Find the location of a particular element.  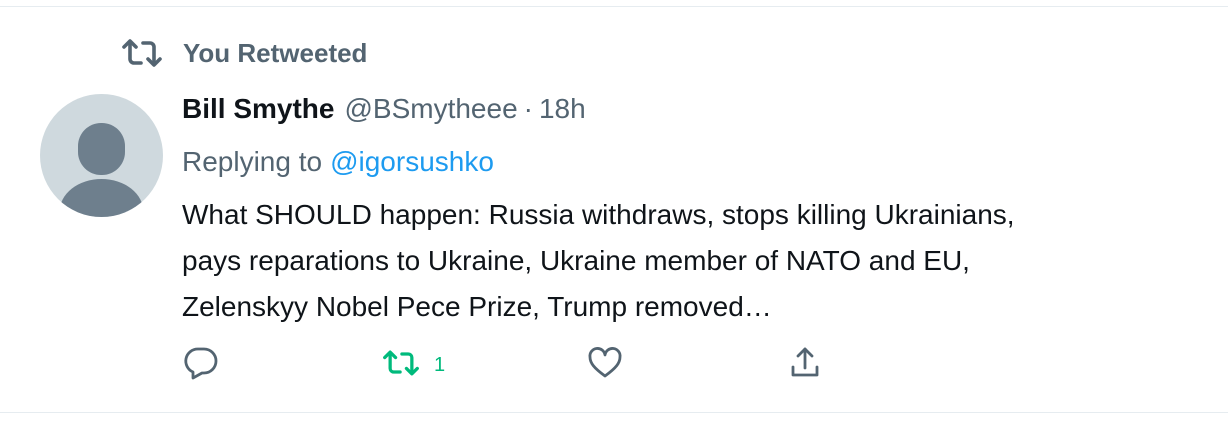

reply-button is located at coordinates (201, 365).